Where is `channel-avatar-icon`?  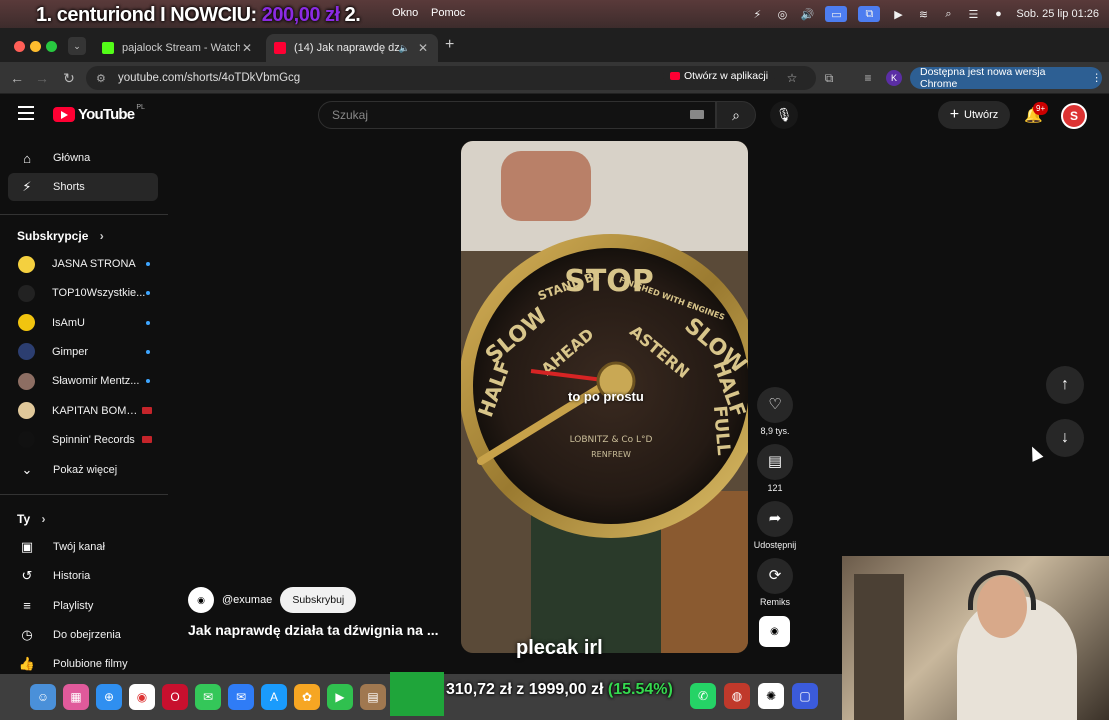 channel-avatar-icon is located at coordinates (26, 293).